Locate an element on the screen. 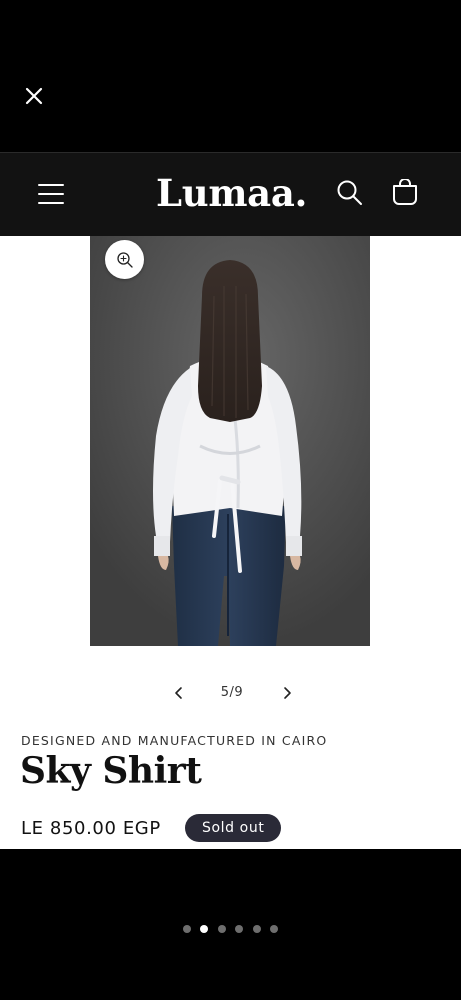 This screenshot has height=1000, width=461. slide-counter: 5/9 is located at coordinates (232, 692).